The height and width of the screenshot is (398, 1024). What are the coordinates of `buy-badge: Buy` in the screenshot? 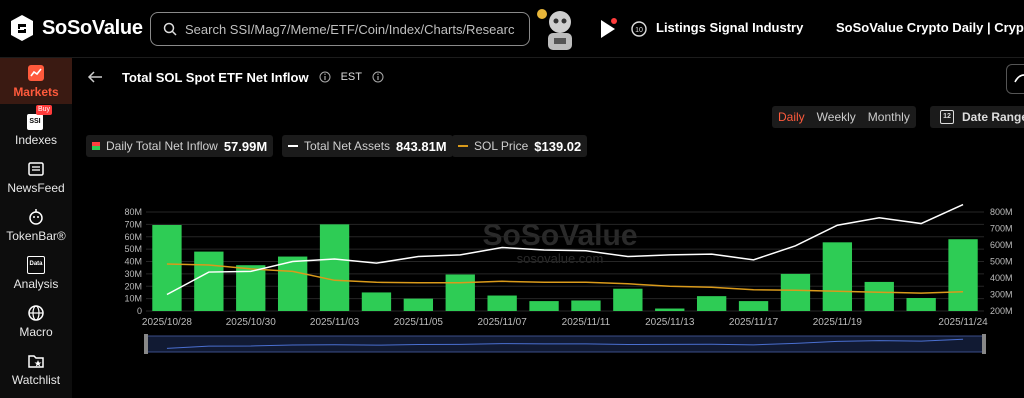 It's located at (44, 109).